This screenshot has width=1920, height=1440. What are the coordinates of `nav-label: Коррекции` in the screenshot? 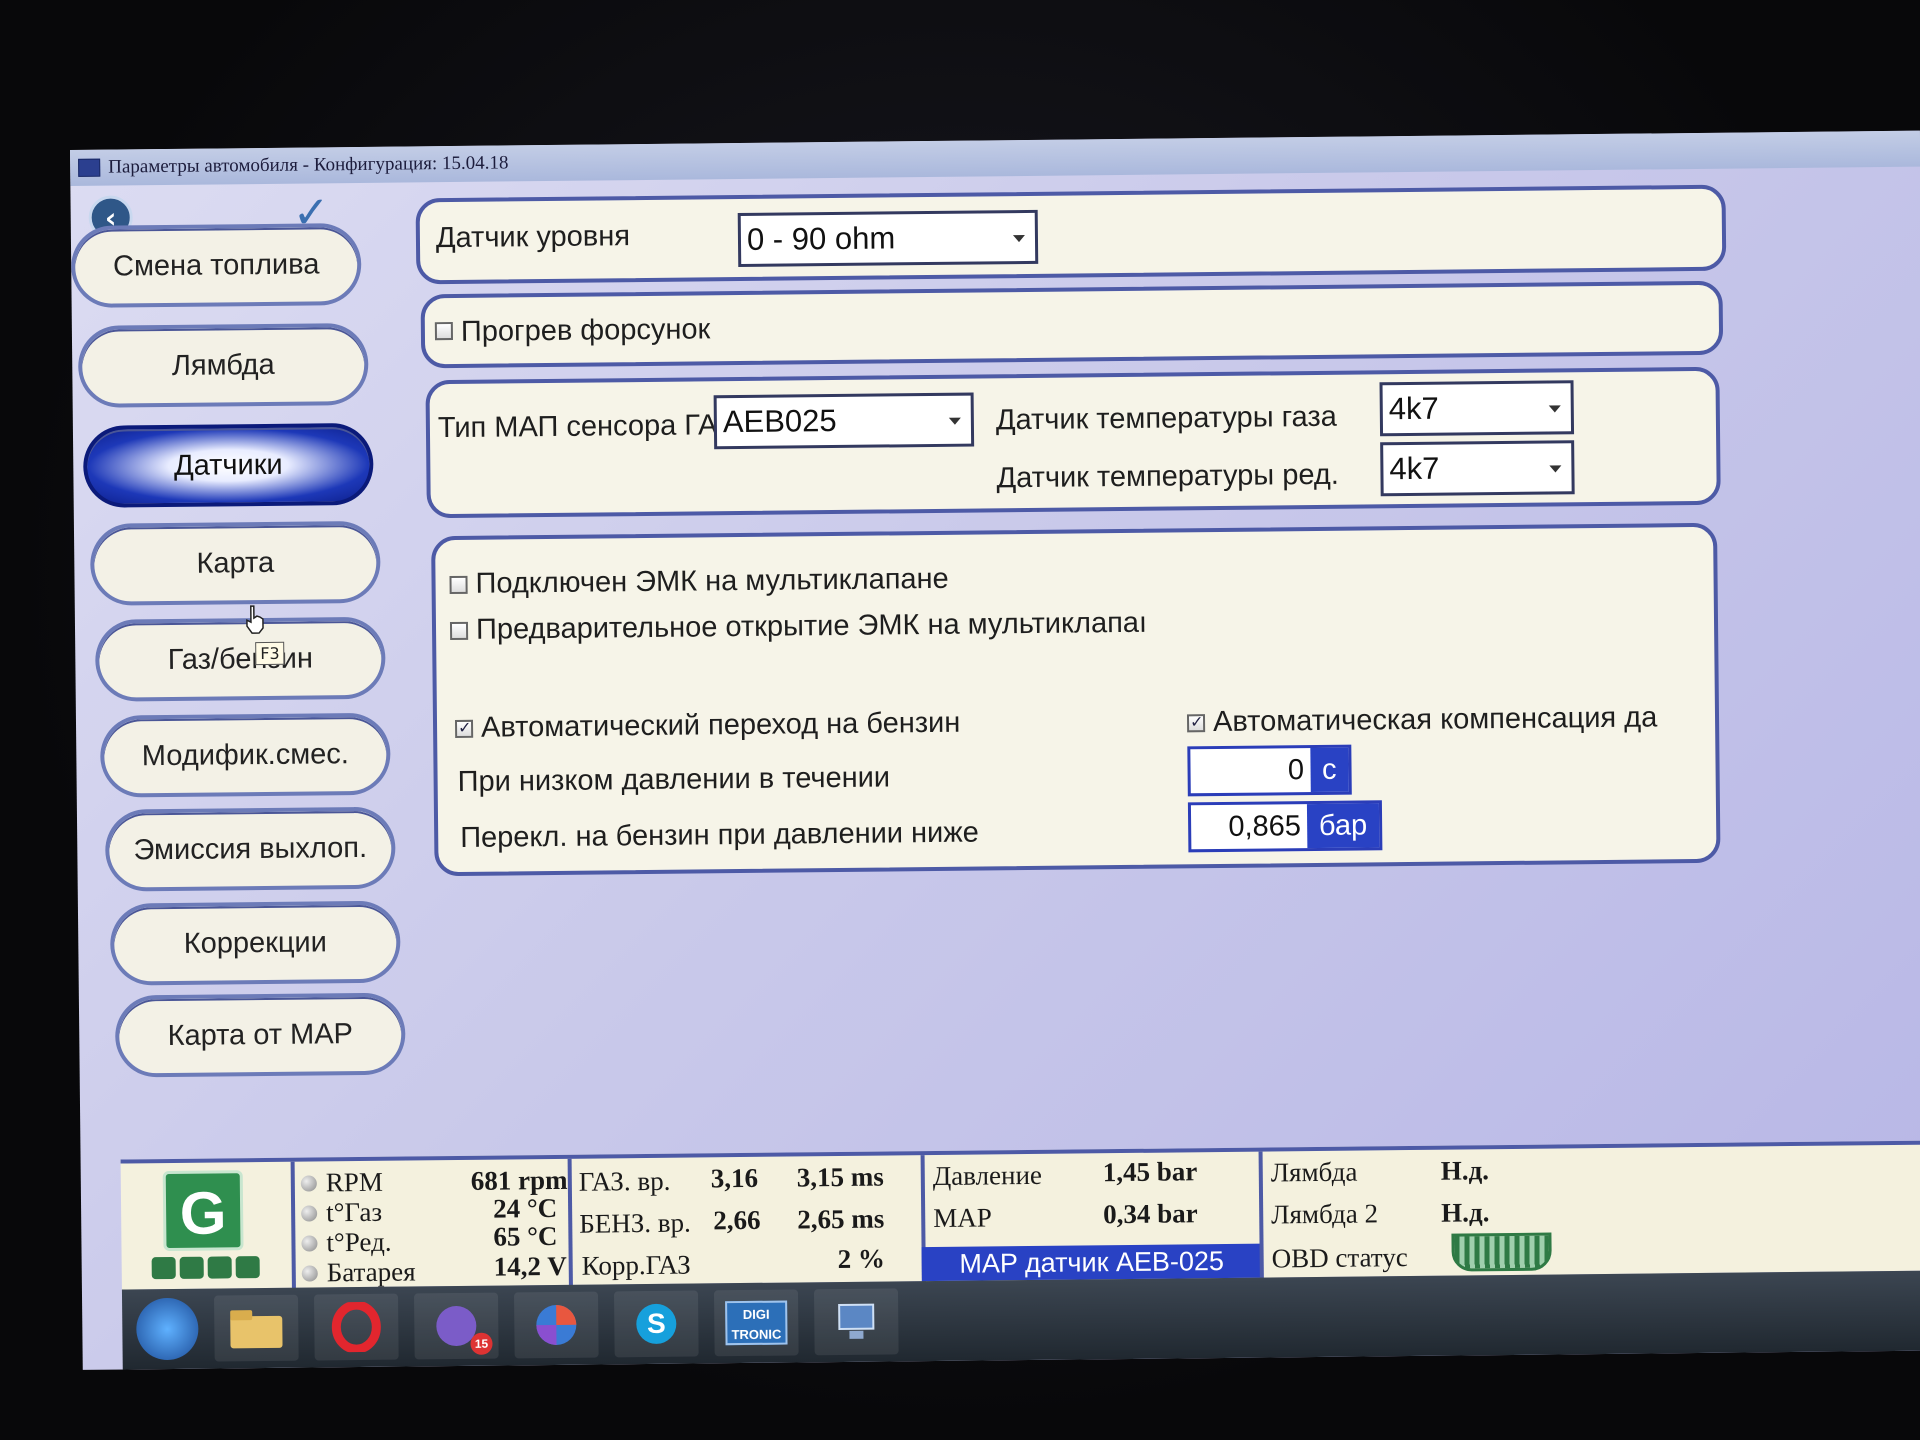 It's located at (255, 942).